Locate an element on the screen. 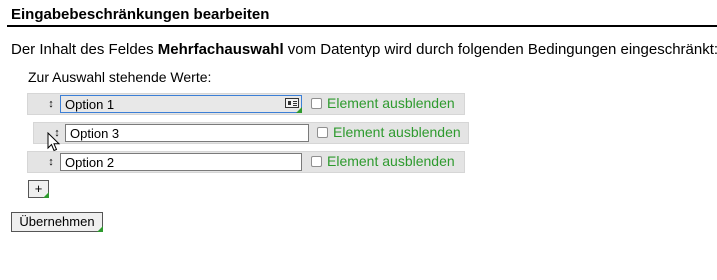 The height and width of the screenshot is (280, 717). dialog-title: Eingabebeschränkungen bearbeiten is located at coordinates (140, 14).